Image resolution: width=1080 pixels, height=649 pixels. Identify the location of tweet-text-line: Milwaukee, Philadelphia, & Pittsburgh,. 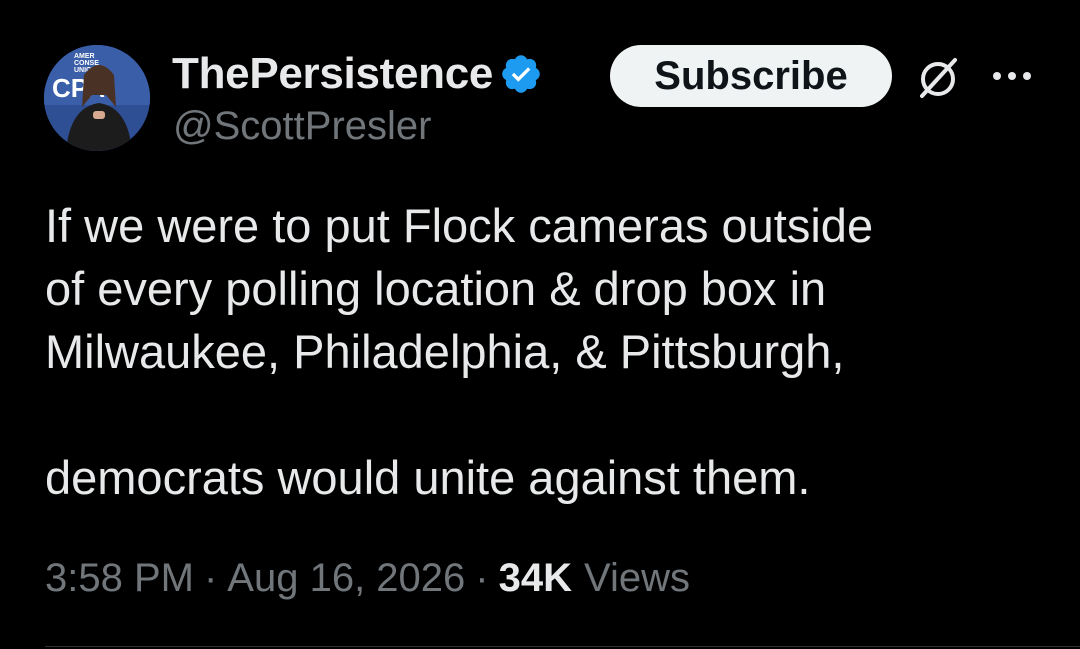
(445, 351).